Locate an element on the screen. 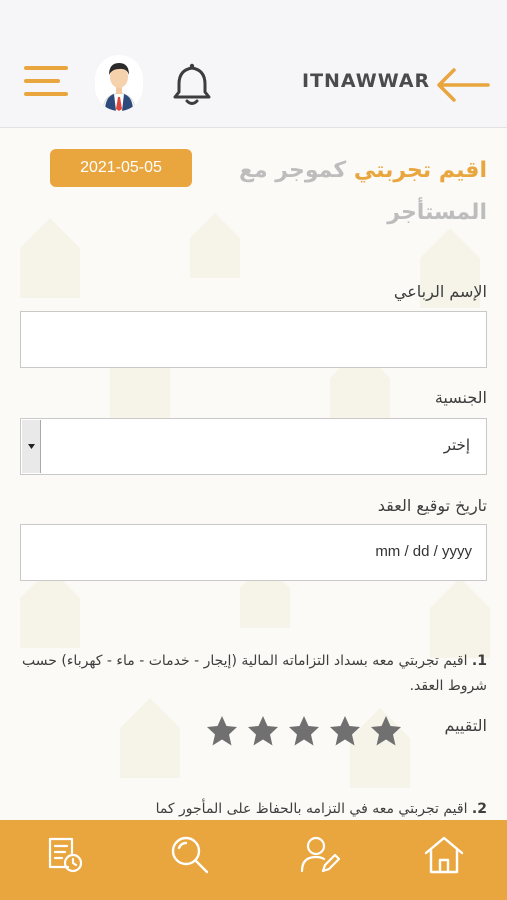  question-1-number: 1. is located at coordinates (479, 661).